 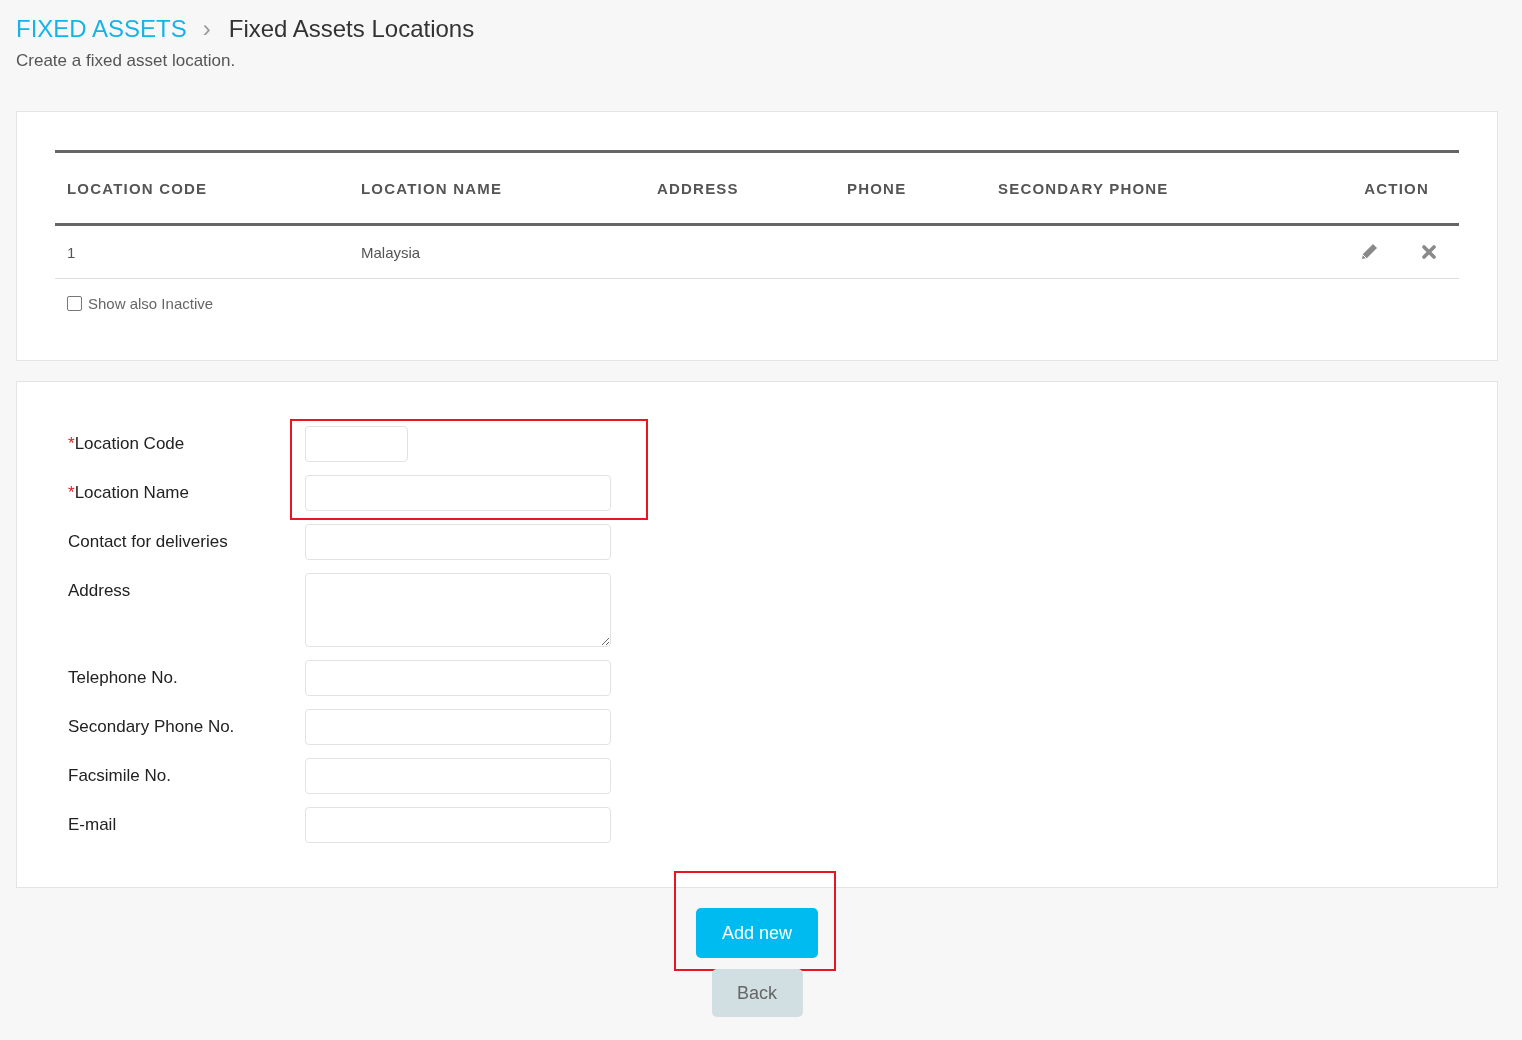 What do you see at coordinates (1396, 188) in the screenshot?
I see `column-header: ACTION` at bounding box center [1396, 188].